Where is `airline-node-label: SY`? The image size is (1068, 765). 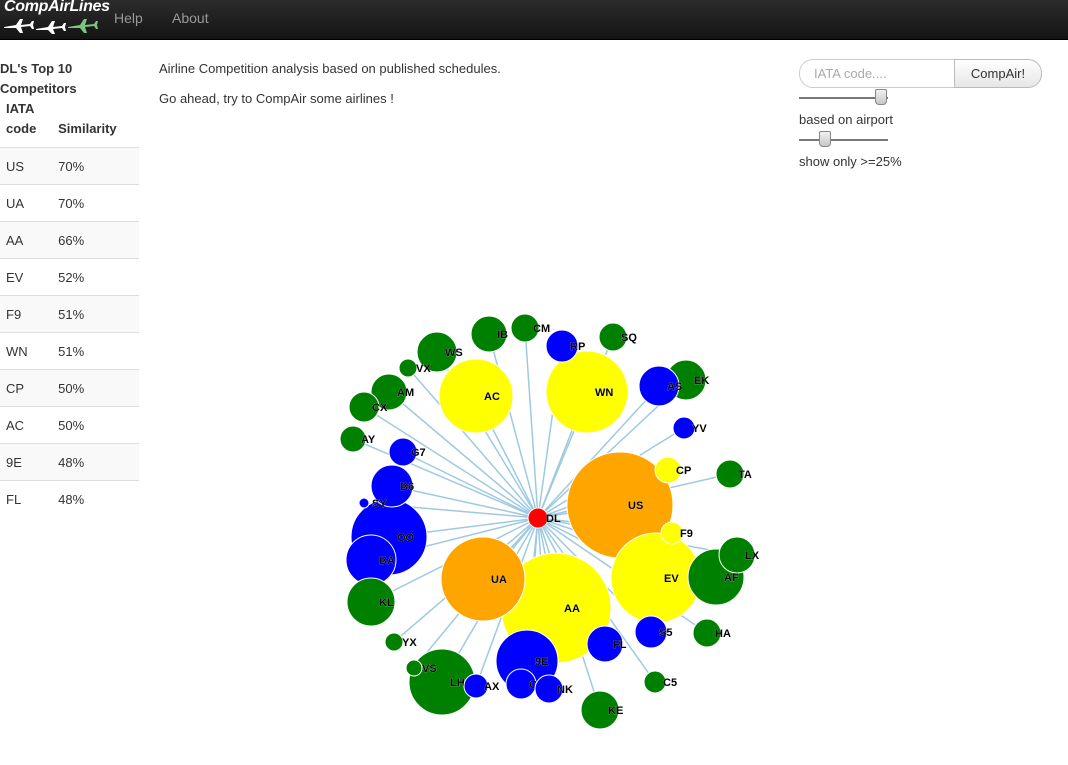 airline-node-label: SY is located at coordinates (379, 504).